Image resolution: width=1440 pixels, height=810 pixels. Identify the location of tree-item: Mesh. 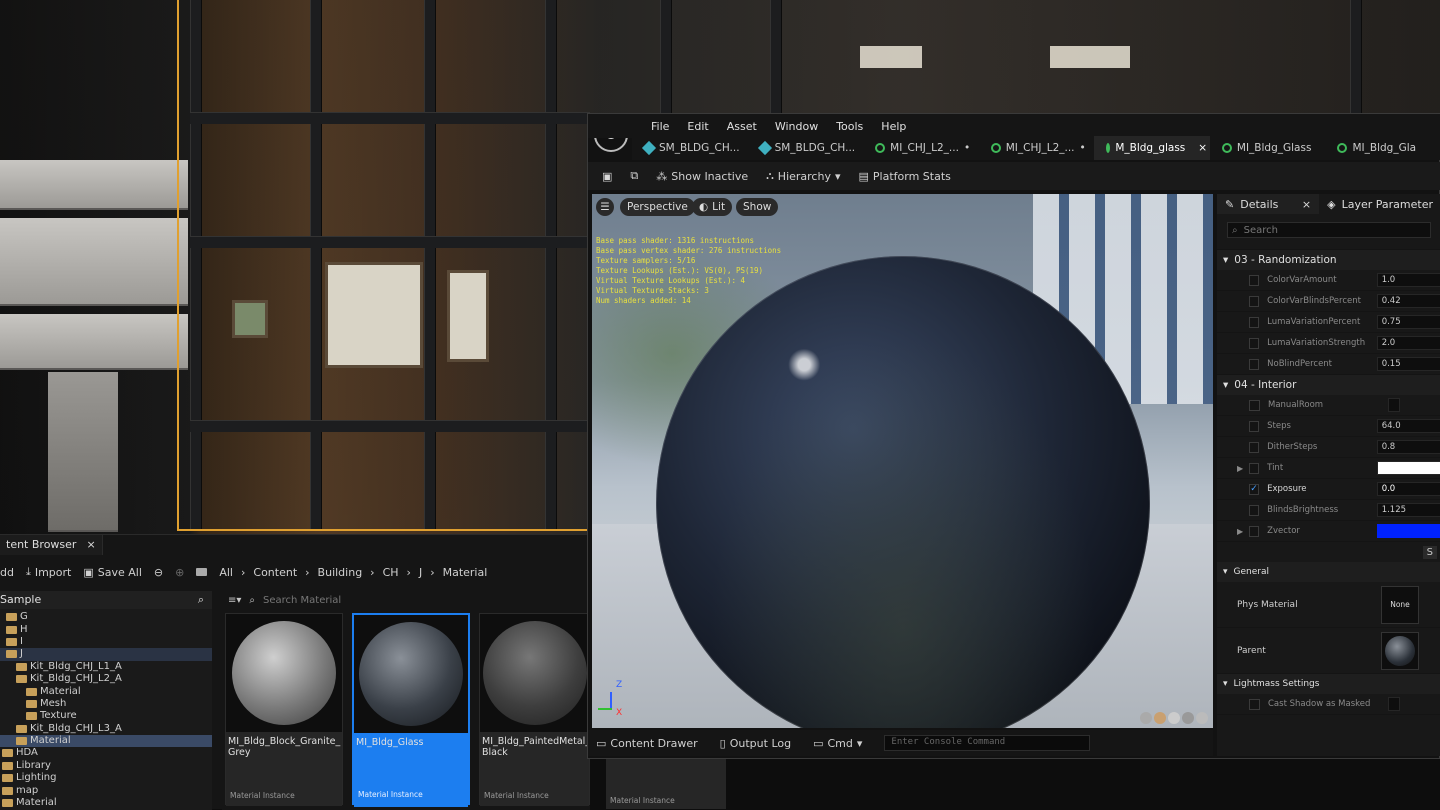
(106, 704).